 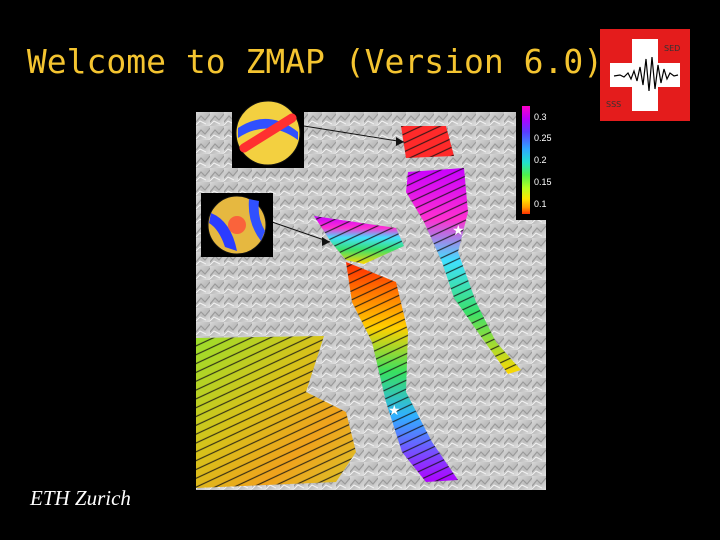 I want to click on colorbar-legend: 0.3 0.25 0.2 0.15 0.1, so click(x=536, y=160).